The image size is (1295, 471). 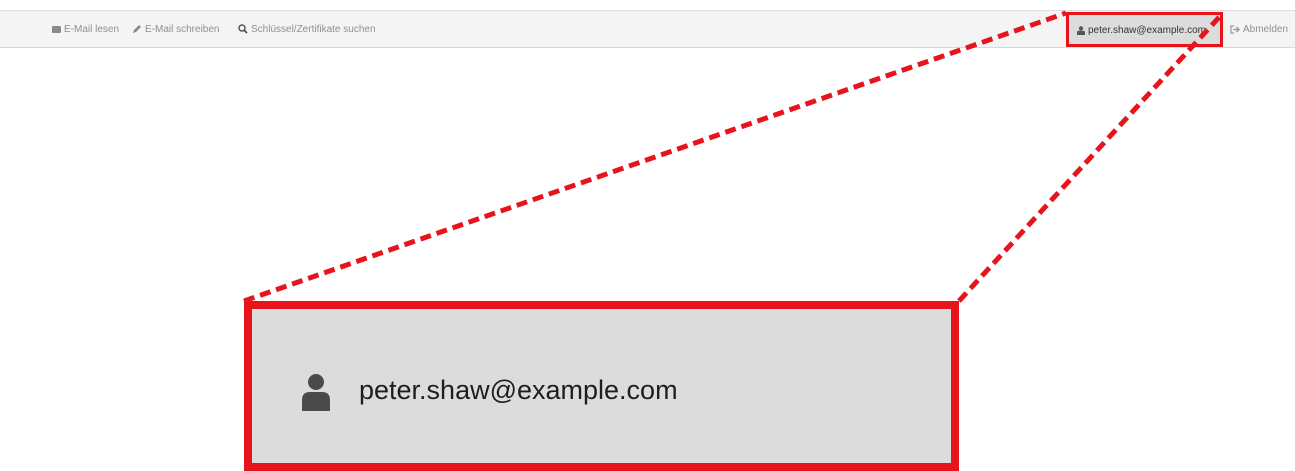 I want to click on nav-user-account: peter.shaw@example.com, so click(x=1144, y=30).